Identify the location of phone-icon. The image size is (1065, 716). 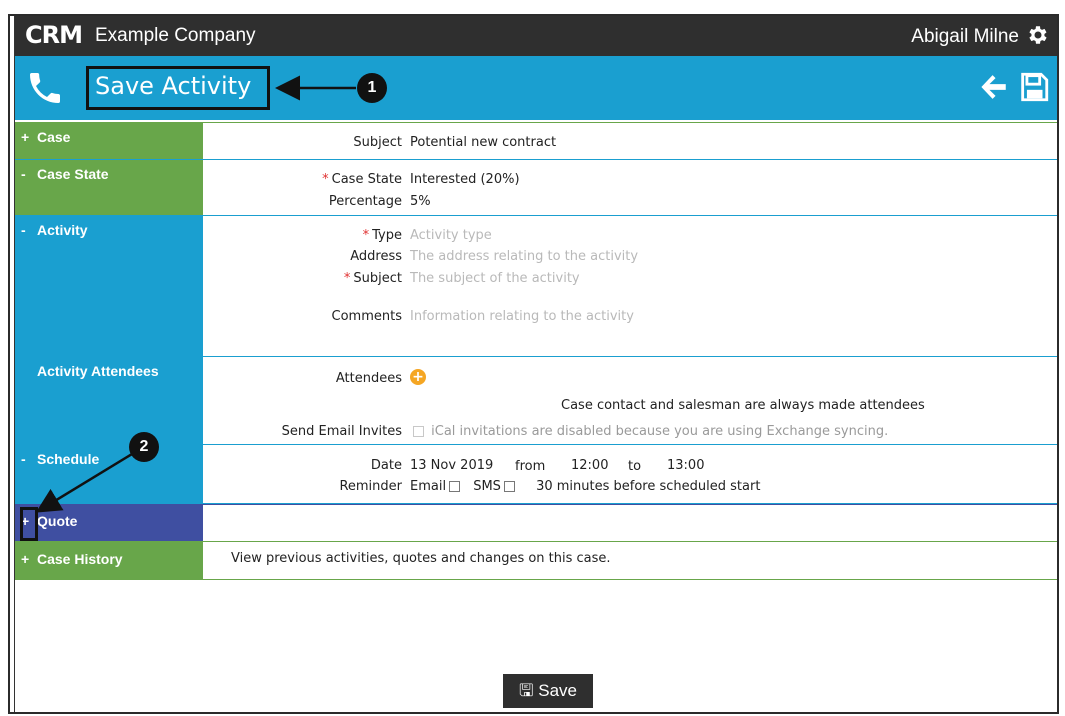
(45, 88).